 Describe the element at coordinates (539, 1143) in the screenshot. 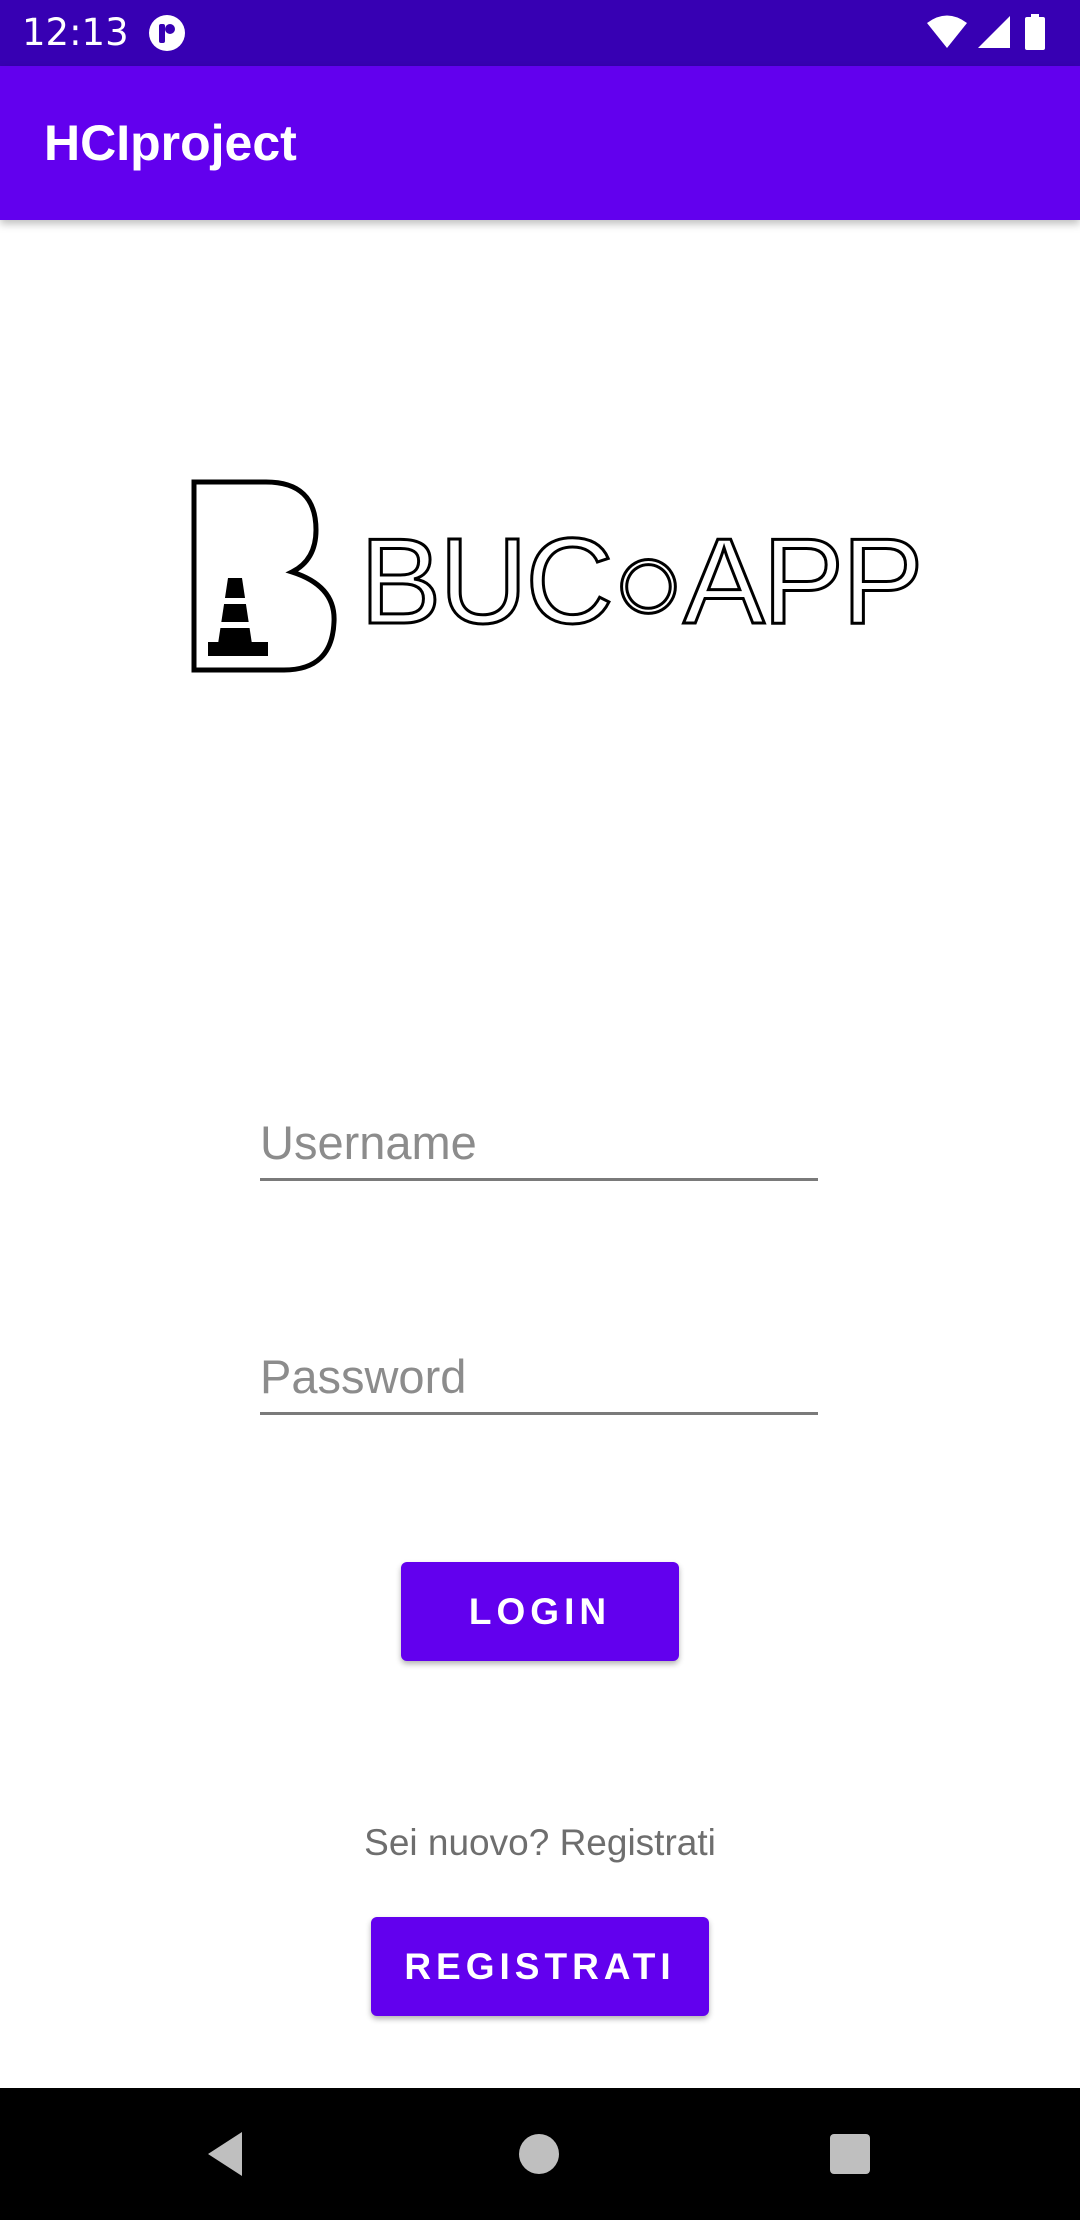

I see `username-input` at that location.